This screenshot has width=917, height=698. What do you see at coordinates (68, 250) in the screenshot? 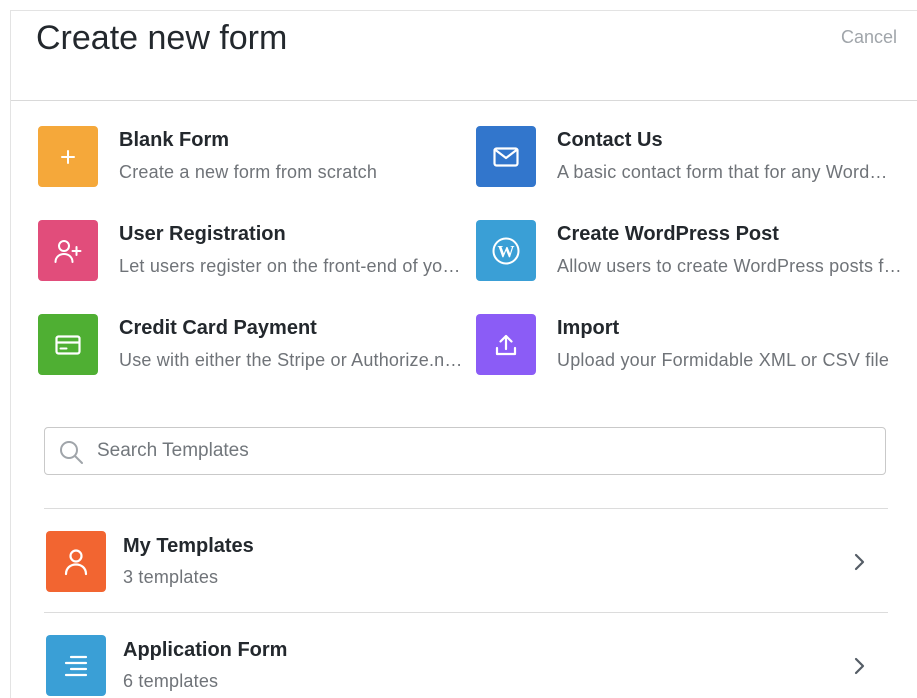
I see `user-plus-icon` at bounding box center [68, 250].